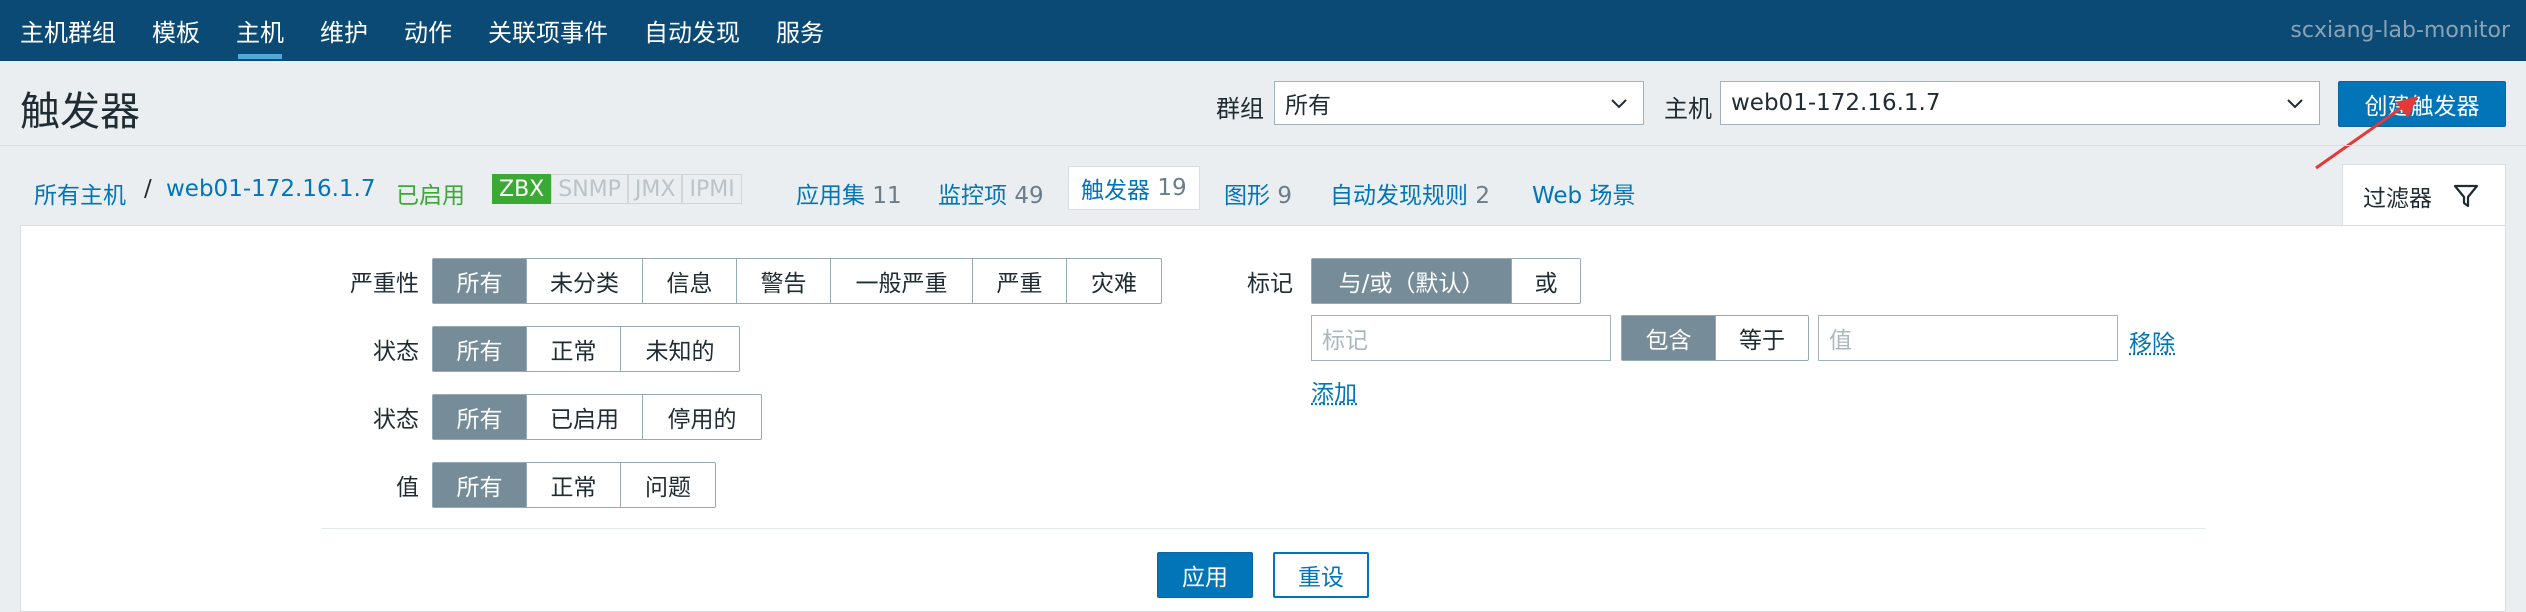 This screenshot has width=2526, height=612. I want to click on link-applications: 应用集 11, so click(849, 193).